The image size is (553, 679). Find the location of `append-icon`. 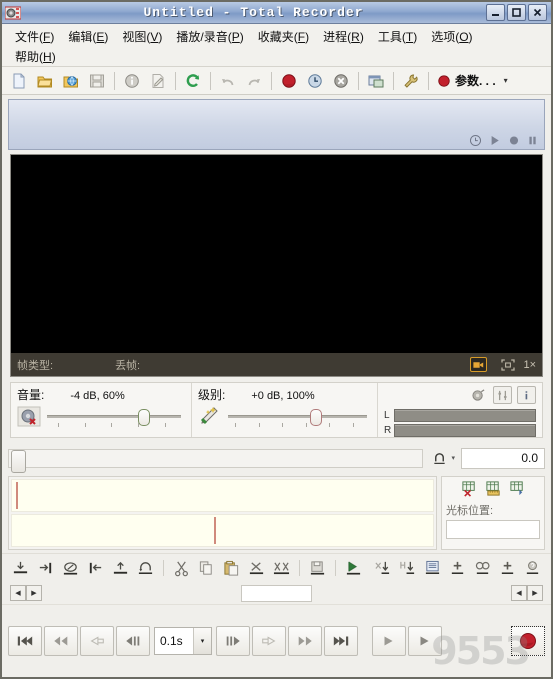

append-icon is located at coordinates (45, 568).